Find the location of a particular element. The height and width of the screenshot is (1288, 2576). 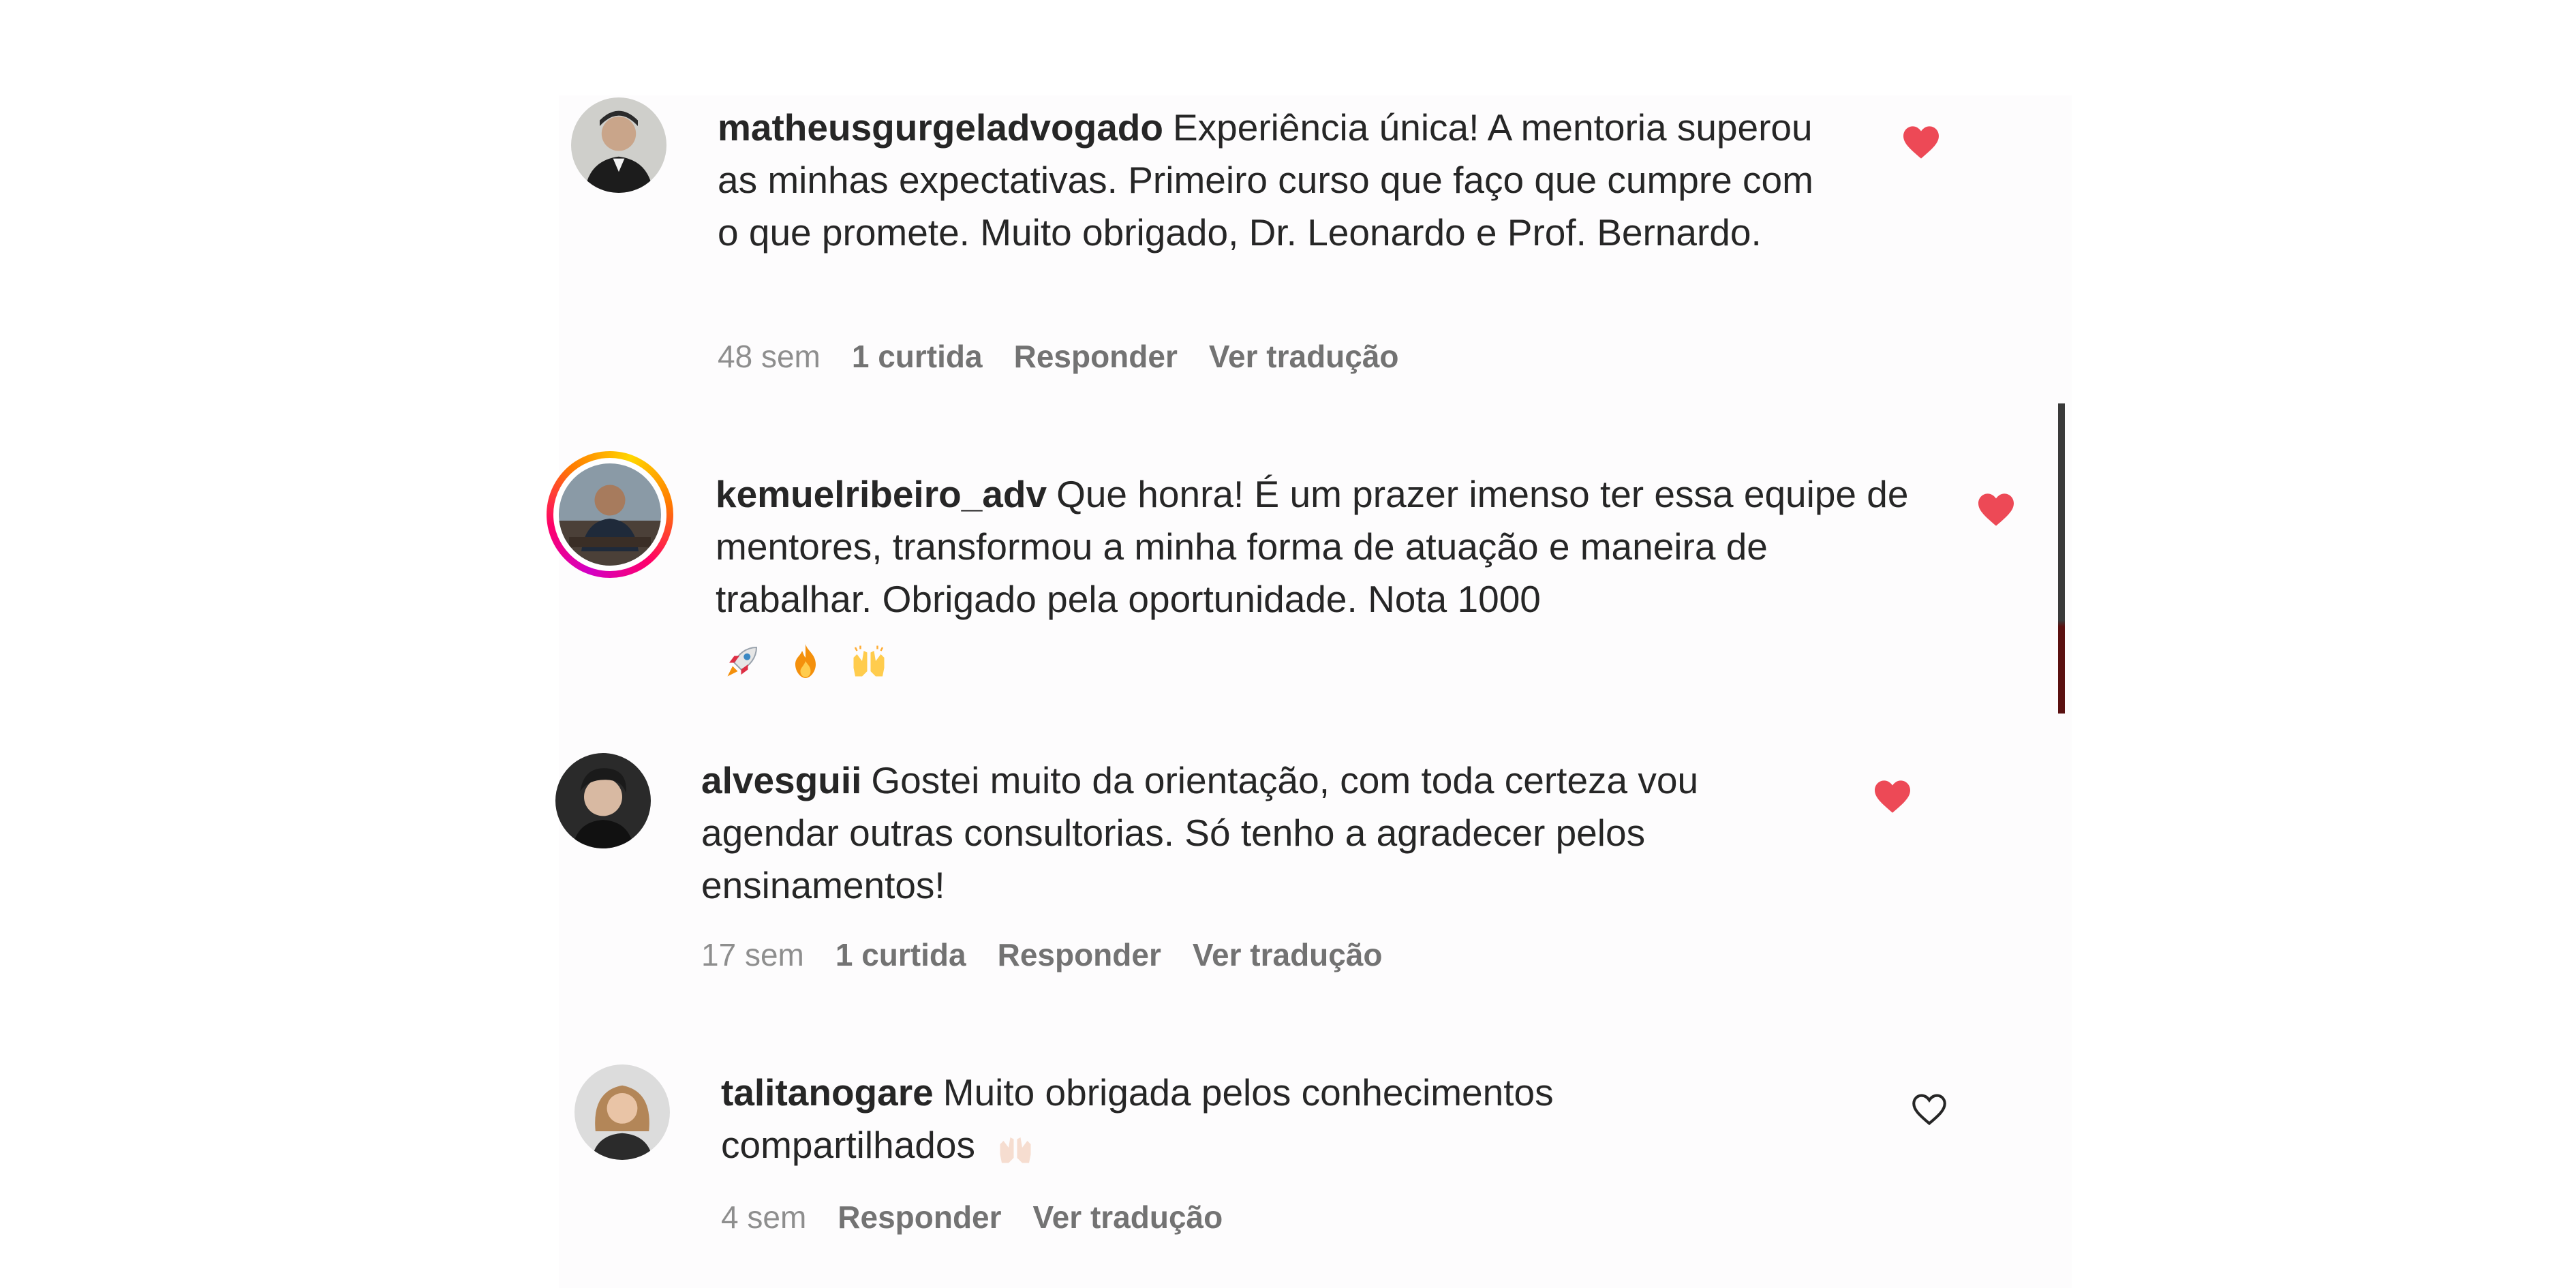

fire-emoji is located at coordinates (805, 661).